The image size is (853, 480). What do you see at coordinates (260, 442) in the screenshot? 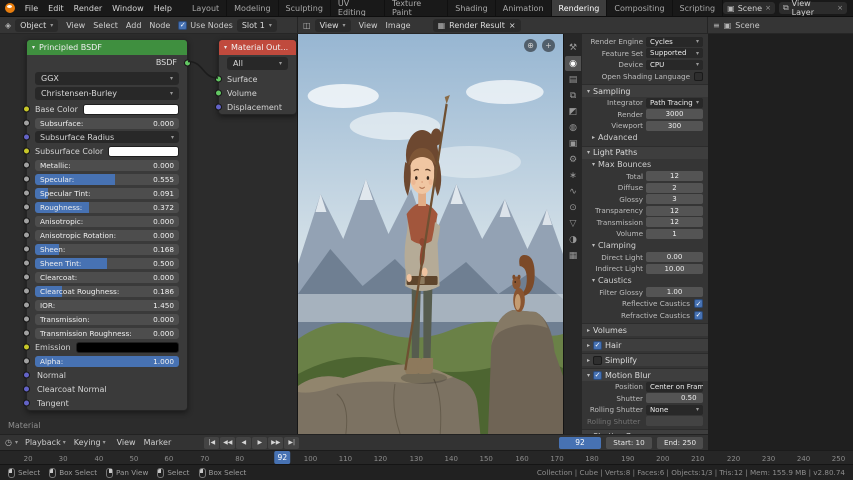
I see `playback-button: ▶` at bounding box center [260, 442].